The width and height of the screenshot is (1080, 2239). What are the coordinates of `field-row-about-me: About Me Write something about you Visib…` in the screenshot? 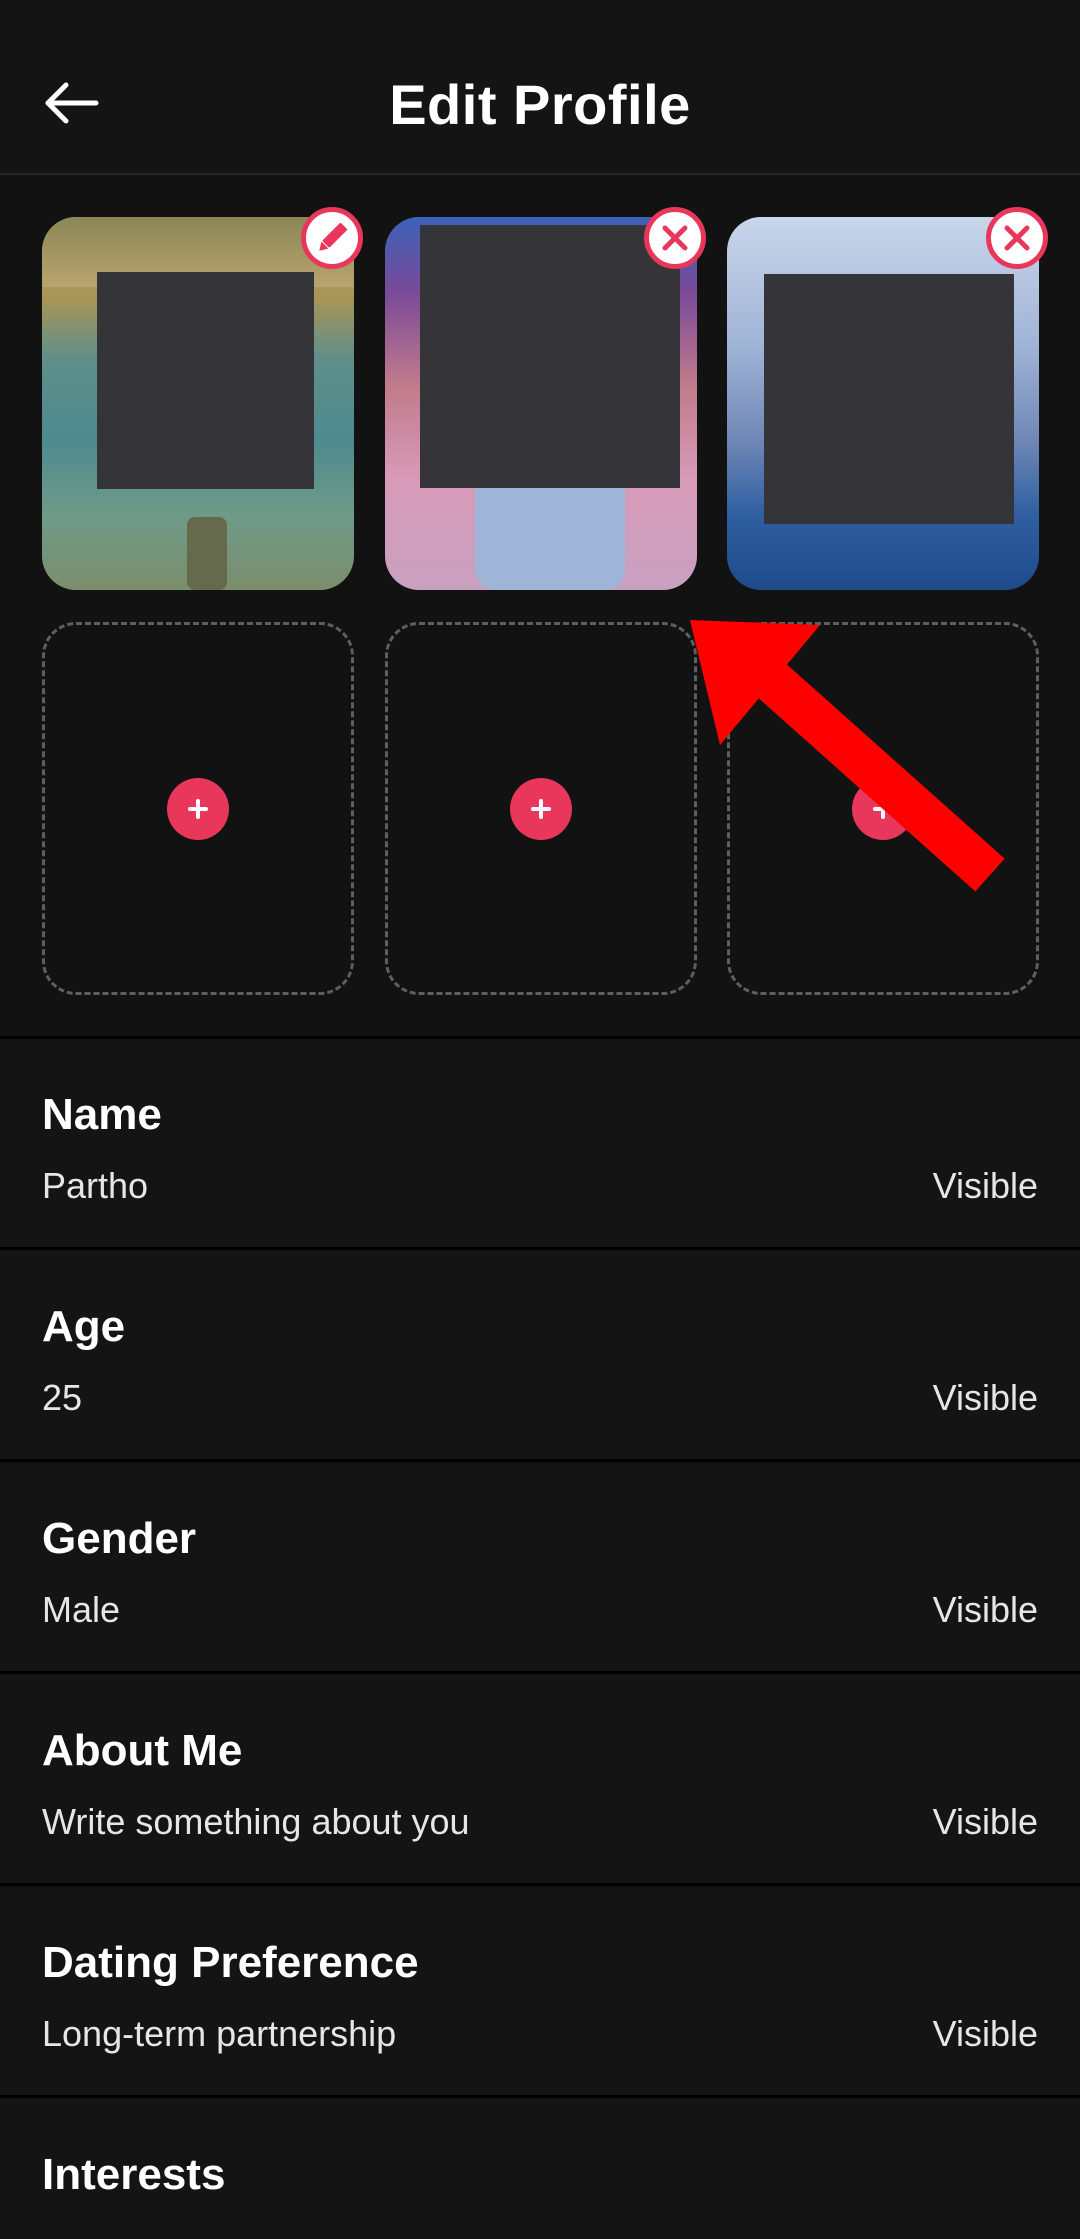 It's located at (540, 1781).